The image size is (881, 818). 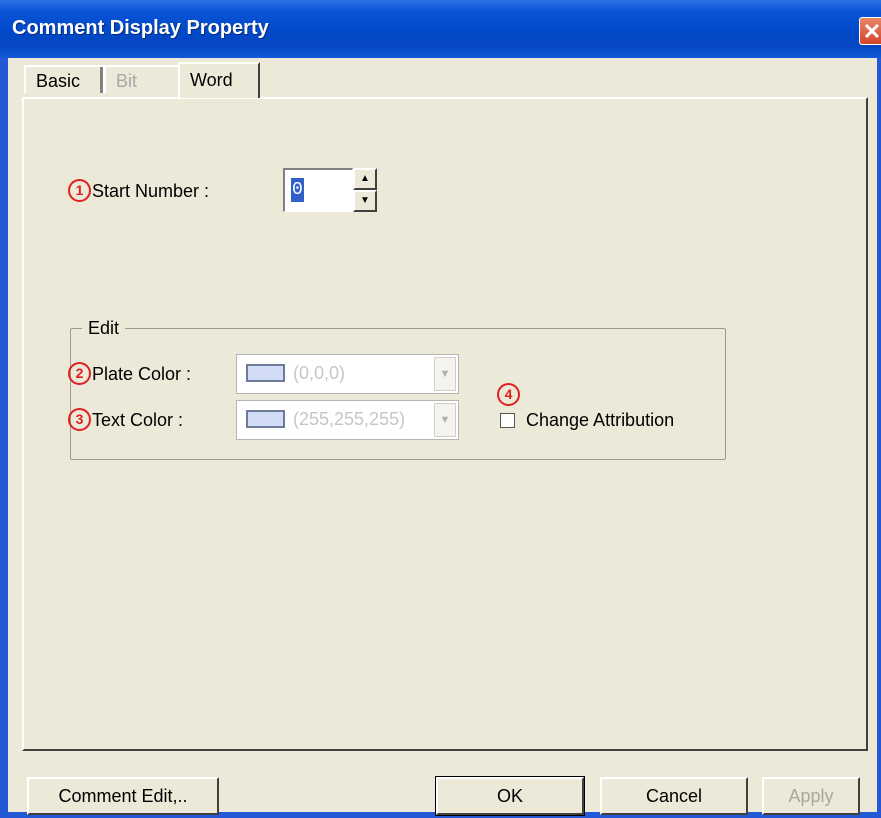 What do you see at coordinates (440, 29) in the screenshot?
I see `title-bar: Comment Display Property ✕` at bounding box center [440, 29].